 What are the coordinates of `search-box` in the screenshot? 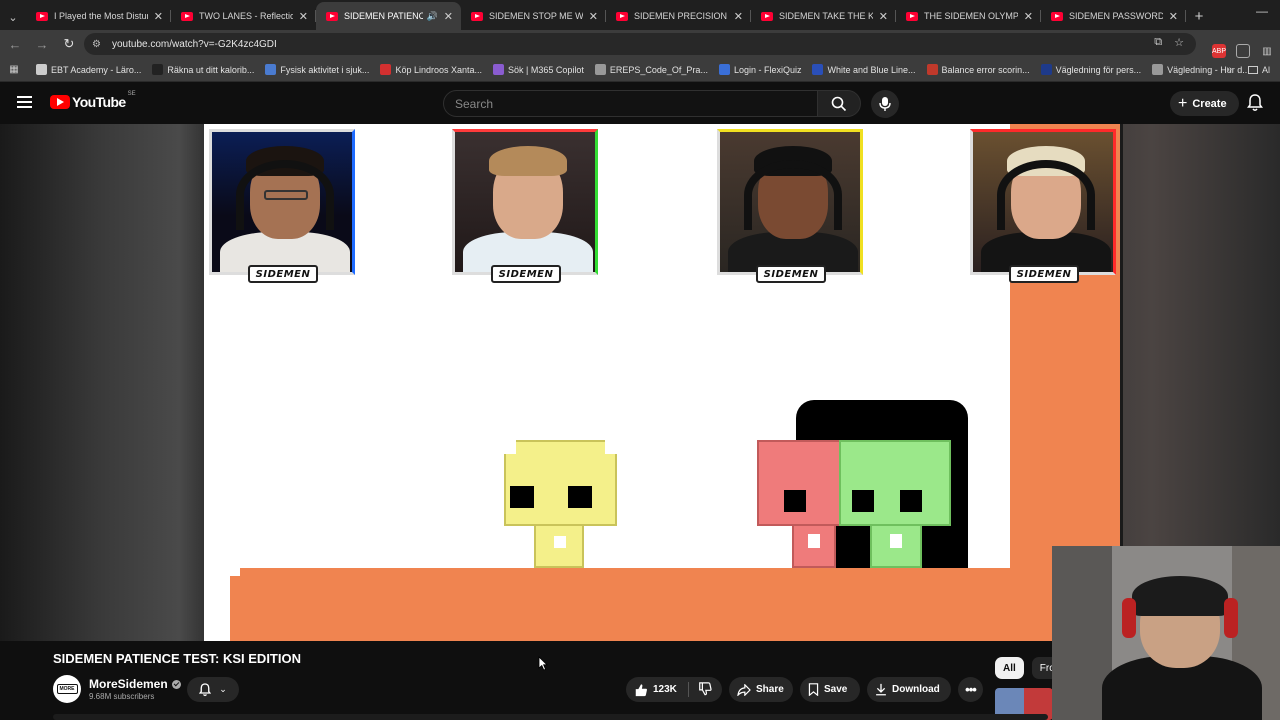 It's located at (630, 103).